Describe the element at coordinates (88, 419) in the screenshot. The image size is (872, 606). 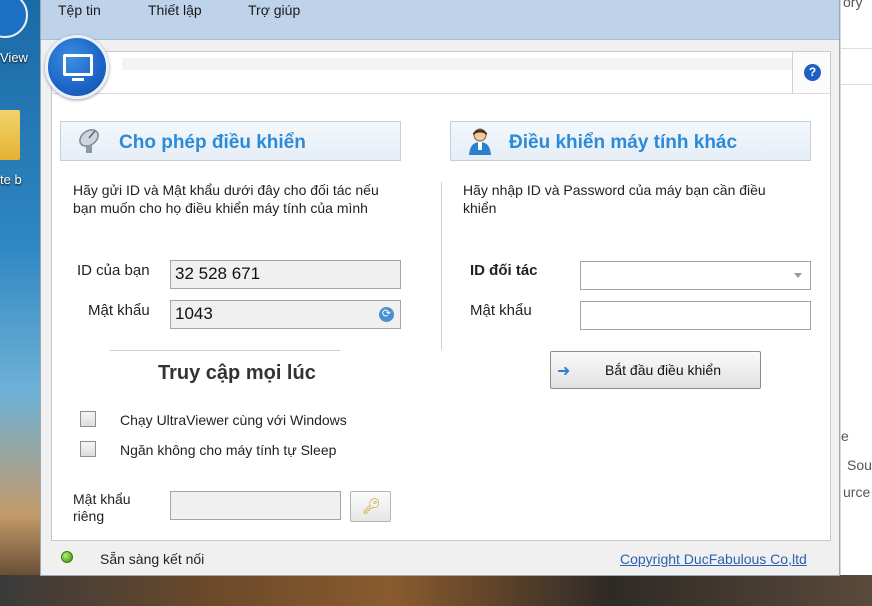
I see `run-with-windows-checkbox` at that location.